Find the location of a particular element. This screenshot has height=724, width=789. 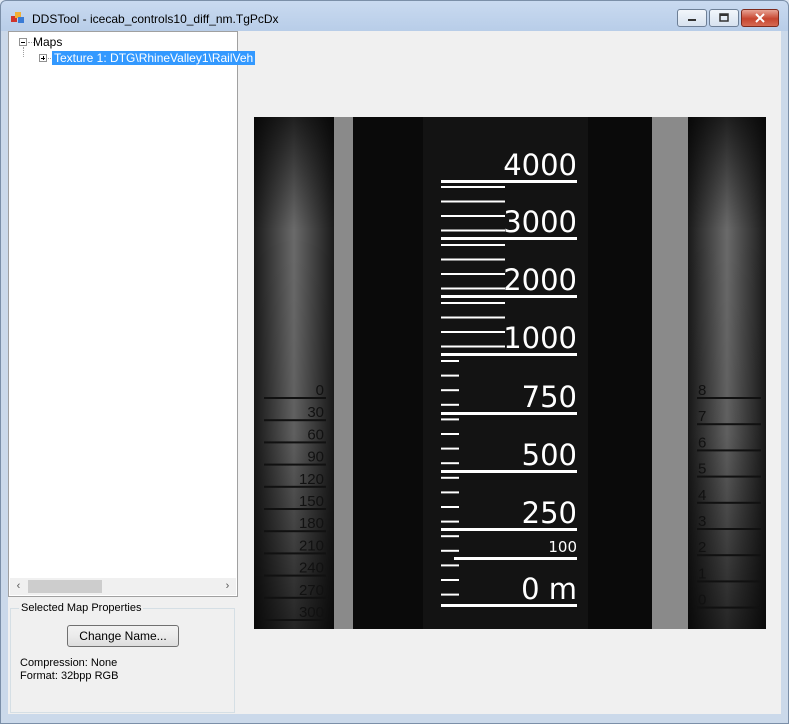

altimeter-label: 1000 is located at coordinates (540, 338).